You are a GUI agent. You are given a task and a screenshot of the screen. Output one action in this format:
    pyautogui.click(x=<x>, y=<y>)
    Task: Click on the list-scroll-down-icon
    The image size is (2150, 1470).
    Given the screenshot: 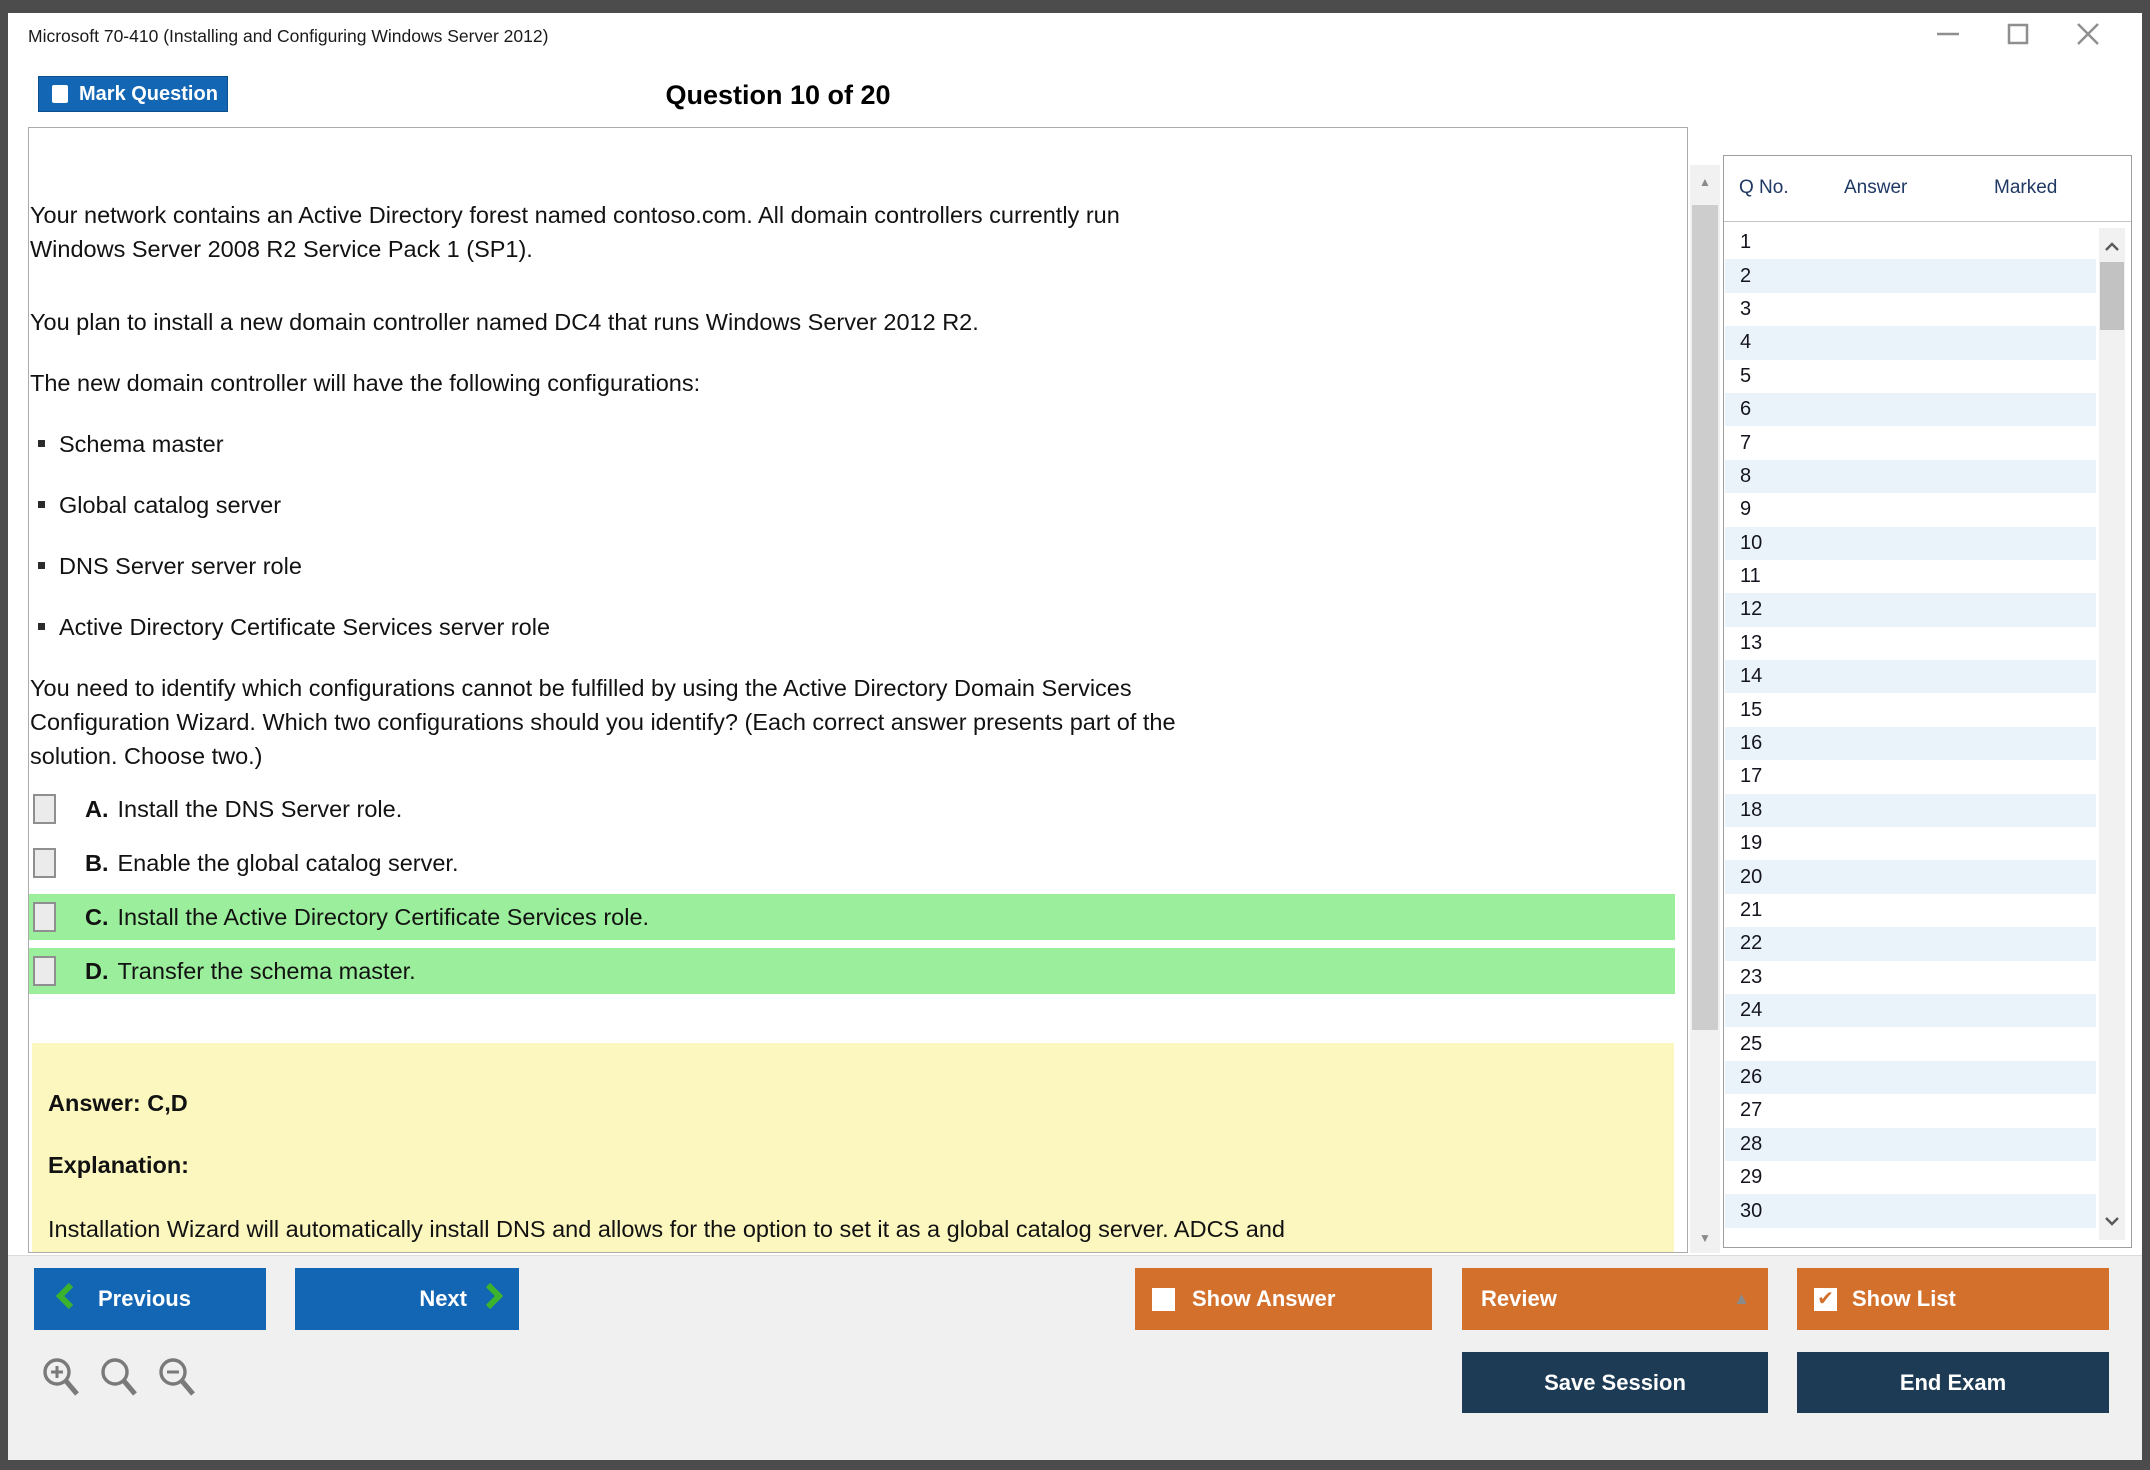 What is the action you would take?
    pyautogui.click(x=2112, y=1221)
    